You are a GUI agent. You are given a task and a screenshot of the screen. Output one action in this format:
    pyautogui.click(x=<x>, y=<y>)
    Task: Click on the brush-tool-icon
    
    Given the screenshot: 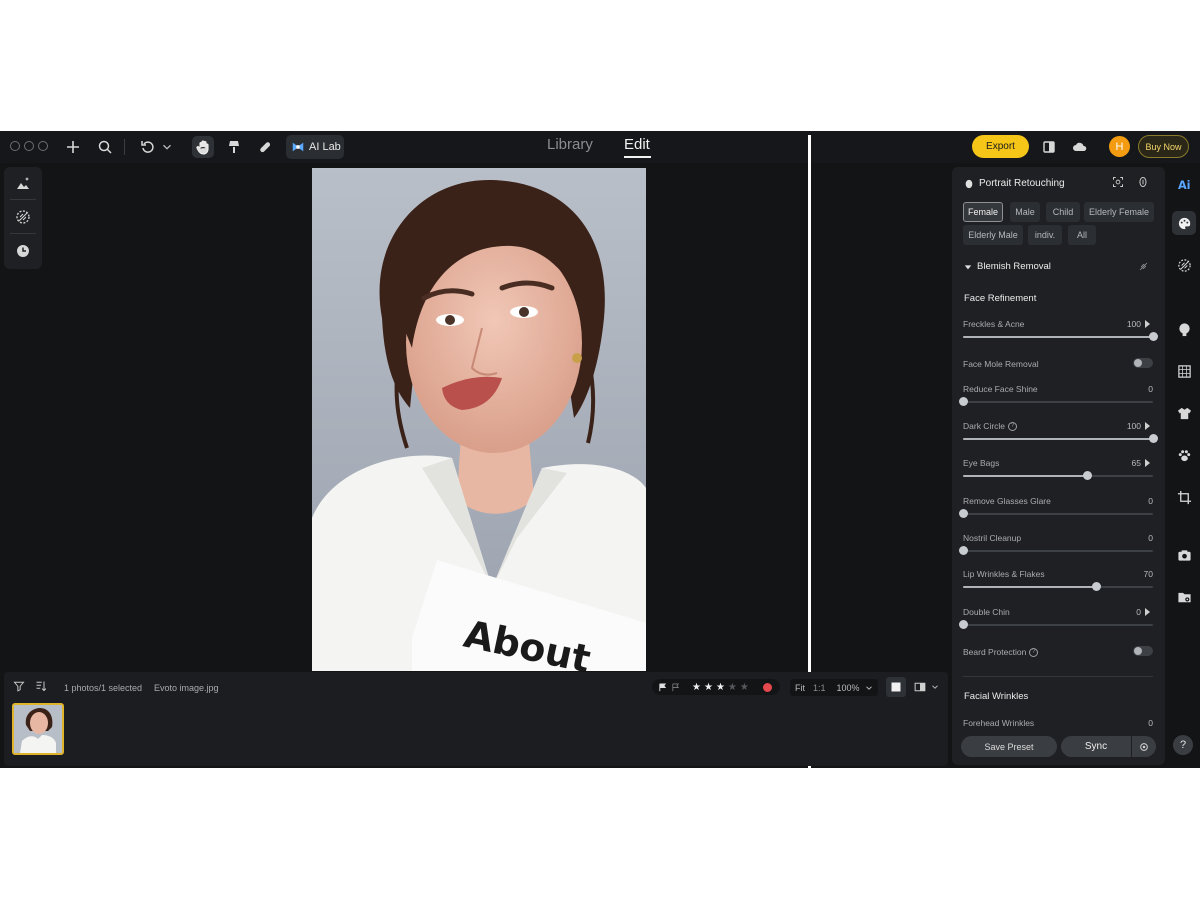 What is the action you would take?
    pyautogui.click(x=234, y=147)
    